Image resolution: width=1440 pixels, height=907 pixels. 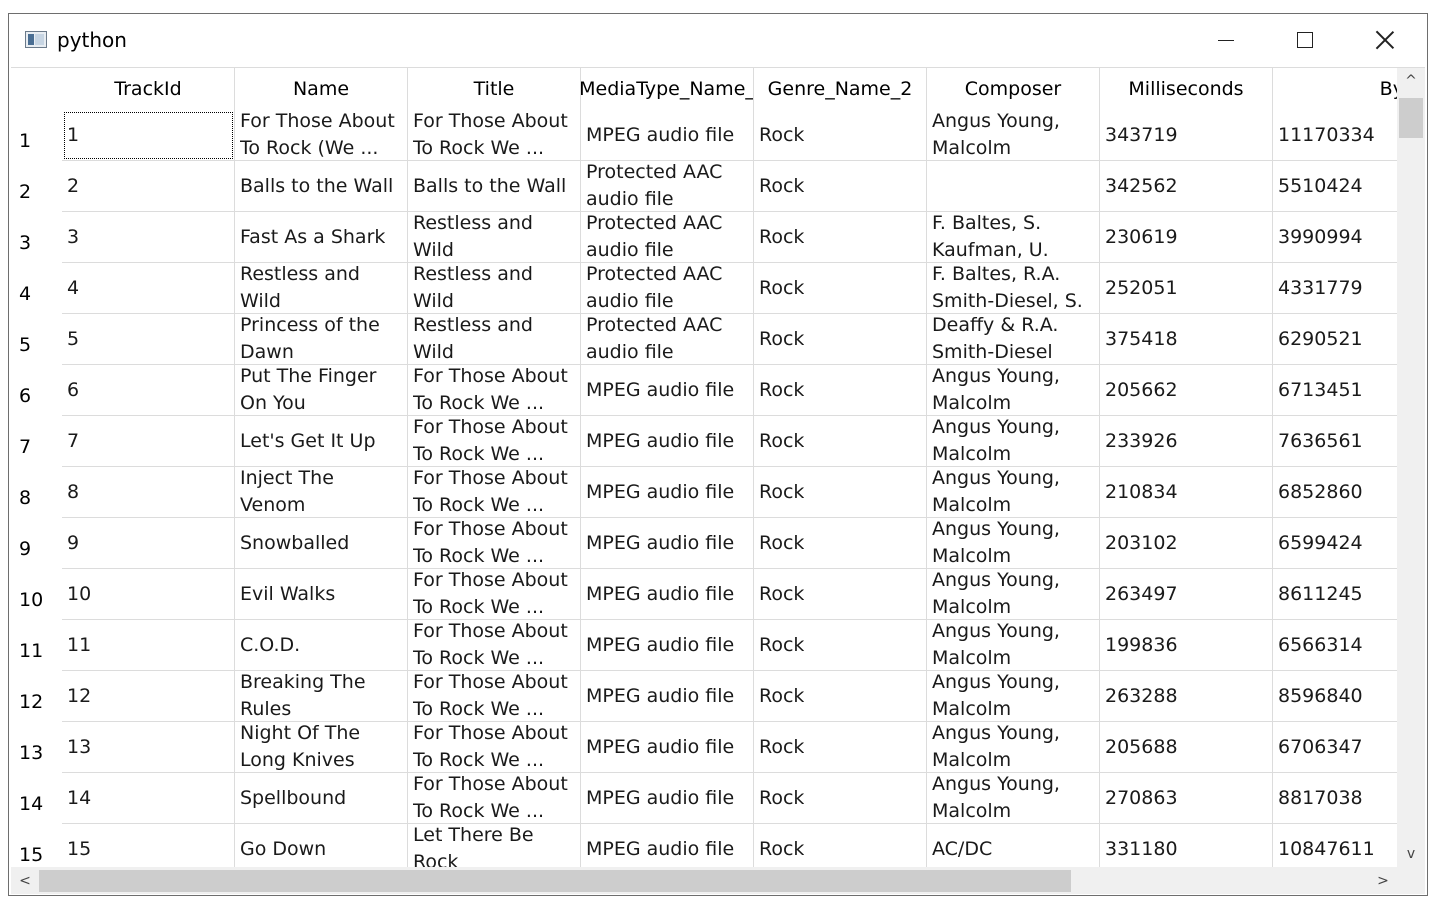 I want to click on column-header-composer: Composer, so click(x=1013, y=89).